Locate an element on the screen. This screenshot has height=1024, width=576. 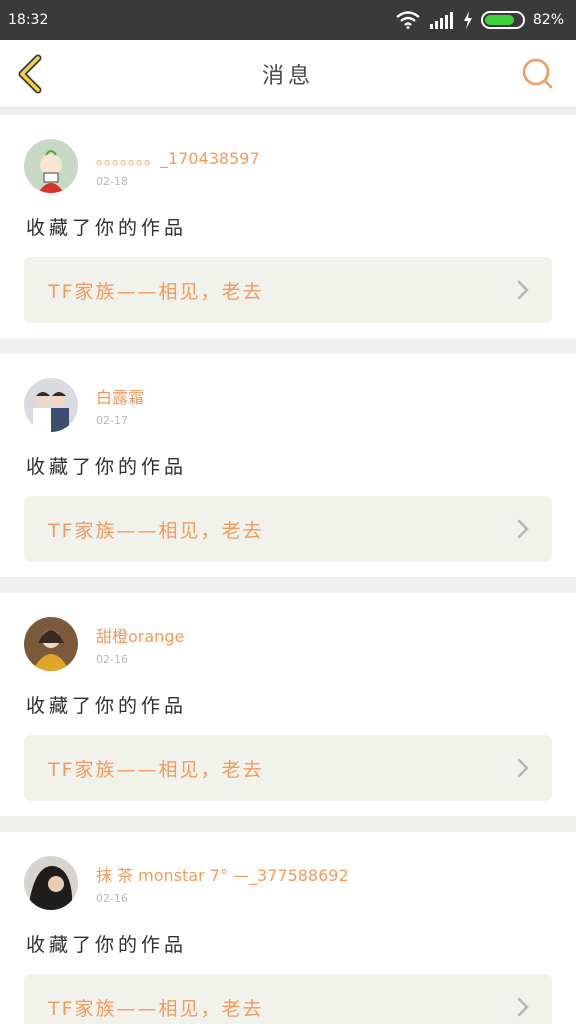
status-icons: 82% is located at coordinates (479, 20).